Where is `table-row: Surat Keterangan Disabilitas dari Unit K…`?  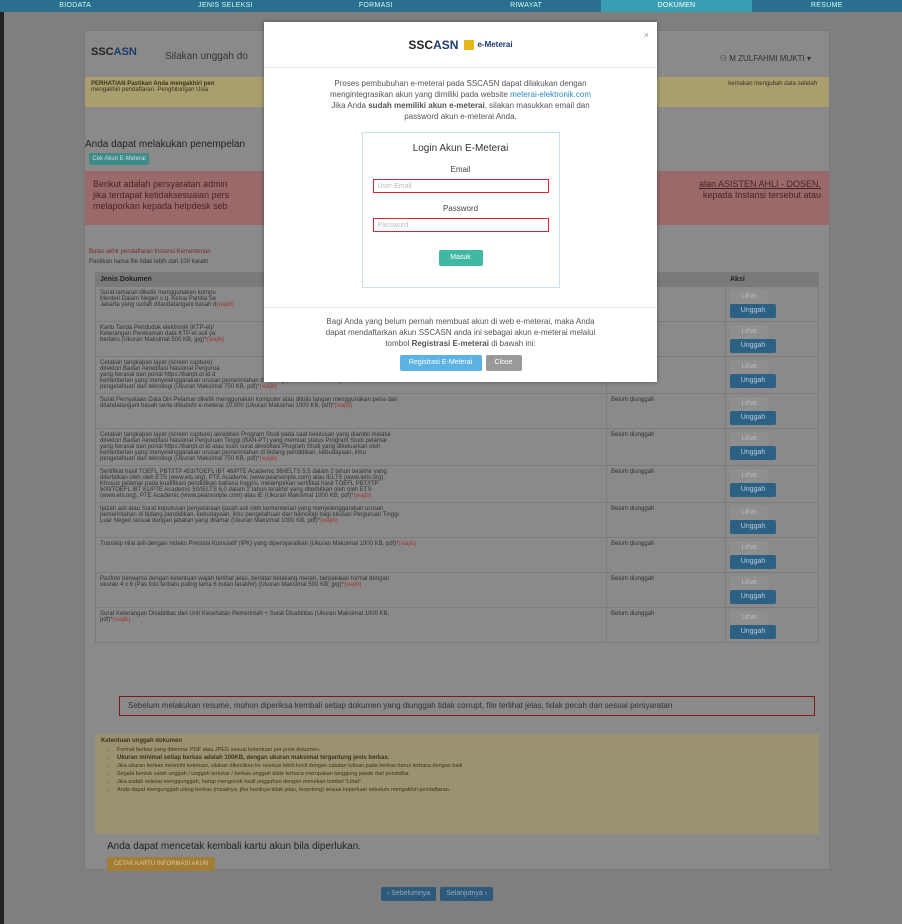 table-row: Surat Keterangan Disabilitas dari Unit K… is located at coordinates (457, 625).